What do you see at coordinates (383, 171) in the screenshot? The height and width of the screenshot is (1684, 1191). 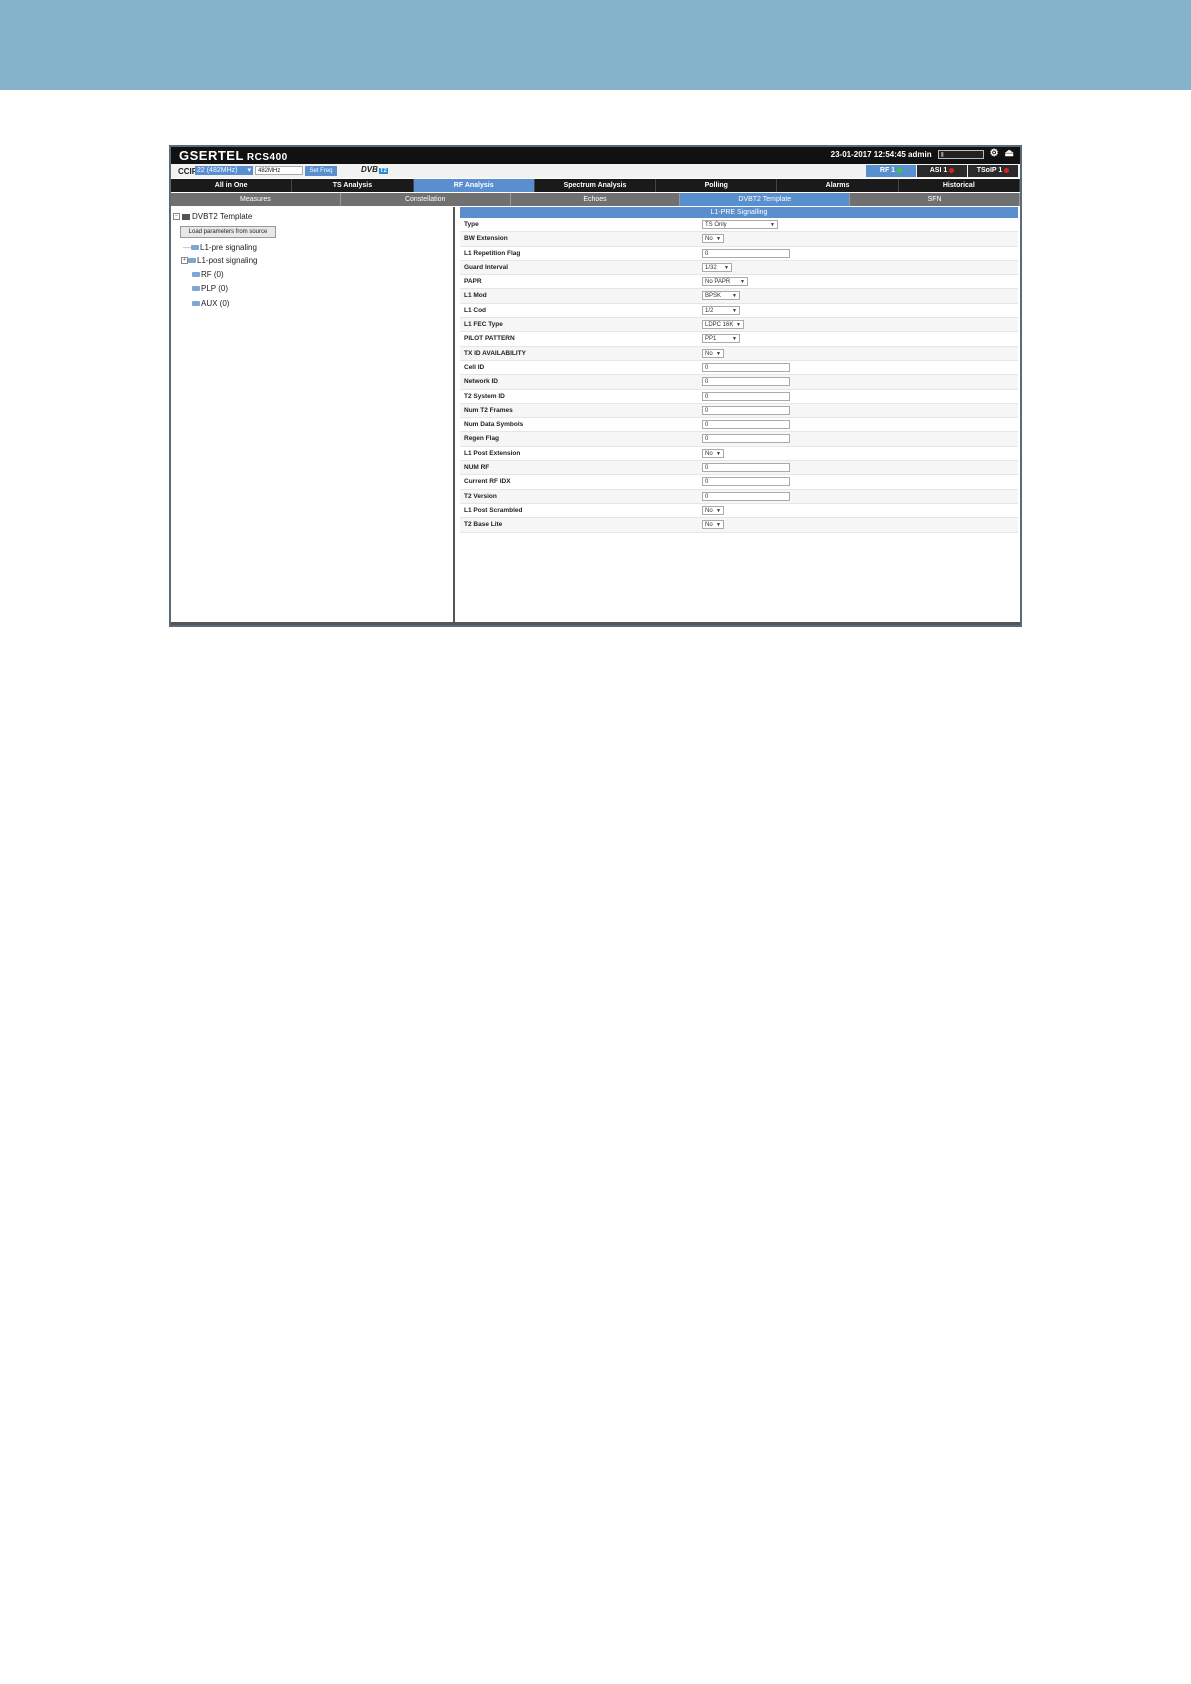 I see `dvb-t2-badge: T2` at bounding box center [383, 171].